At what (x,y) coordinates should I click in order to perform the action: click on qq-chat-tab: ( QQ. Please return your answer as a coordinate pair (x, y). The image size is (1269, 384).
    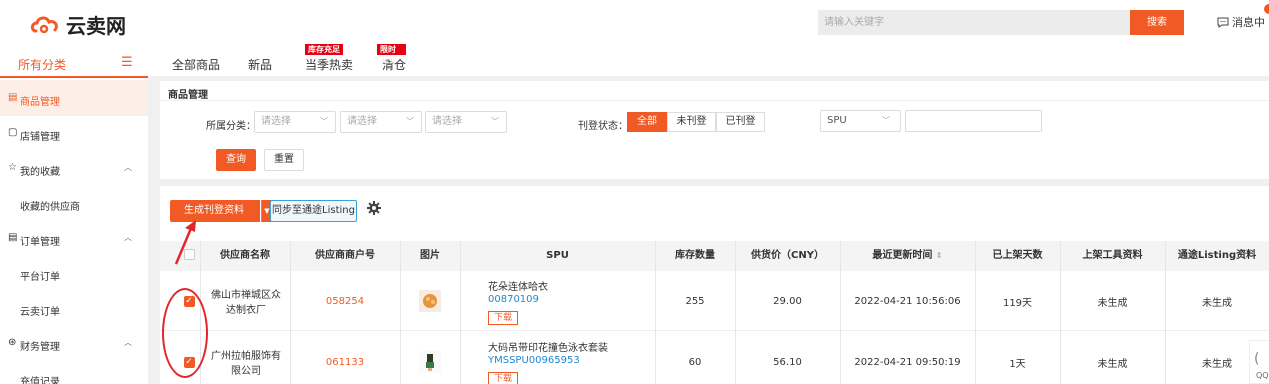
    Looking at the image, I should click on (1259, 362).